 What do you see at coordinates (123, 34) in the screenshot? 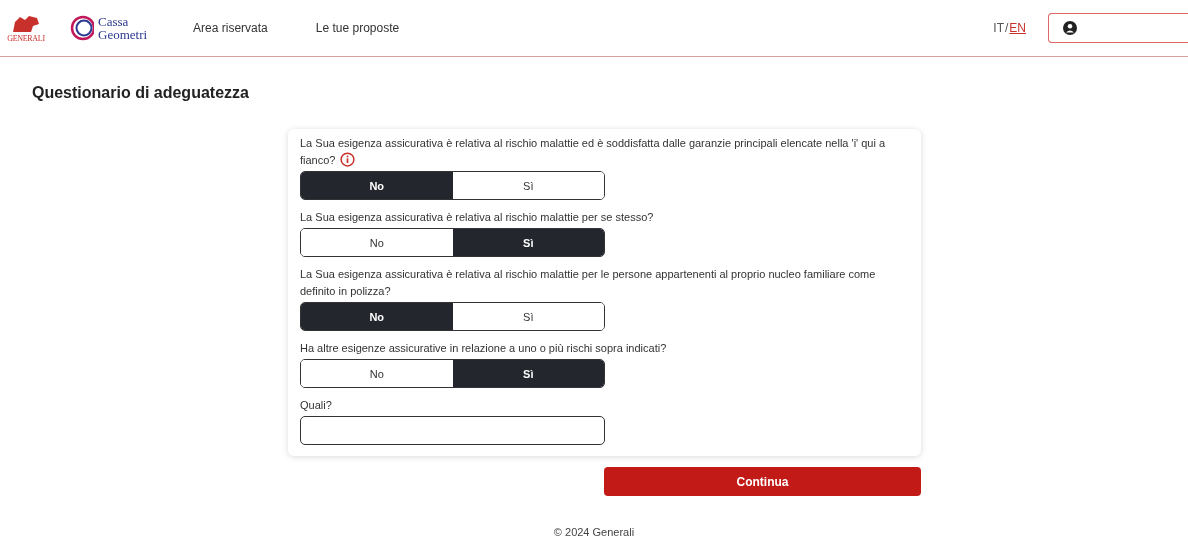
I see `partner-name: Geometri` at bounding box center [123, 34].